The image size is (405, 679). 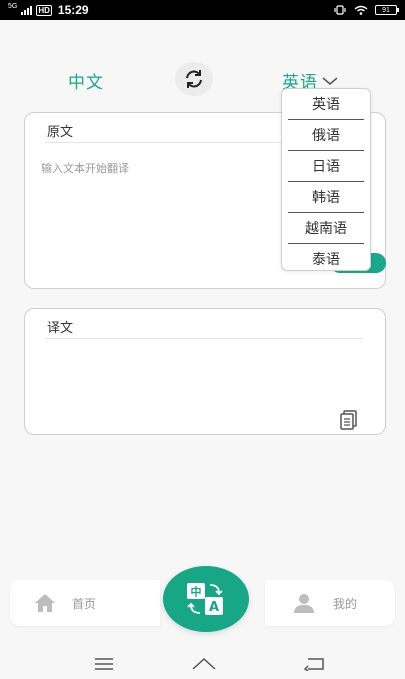 What do you see at coordinates (196, 592) in the screenshot?
I see `svg-text: 中` at bounding box center [196, 592].